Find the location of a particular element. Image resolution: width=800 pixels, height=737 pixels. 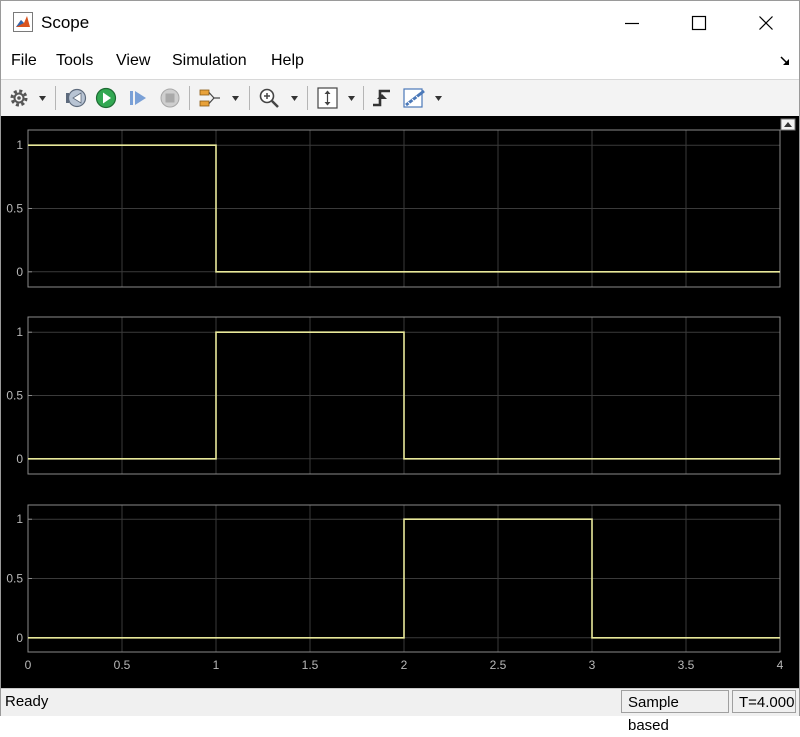

close-icon is located at coordinates (766, 23).